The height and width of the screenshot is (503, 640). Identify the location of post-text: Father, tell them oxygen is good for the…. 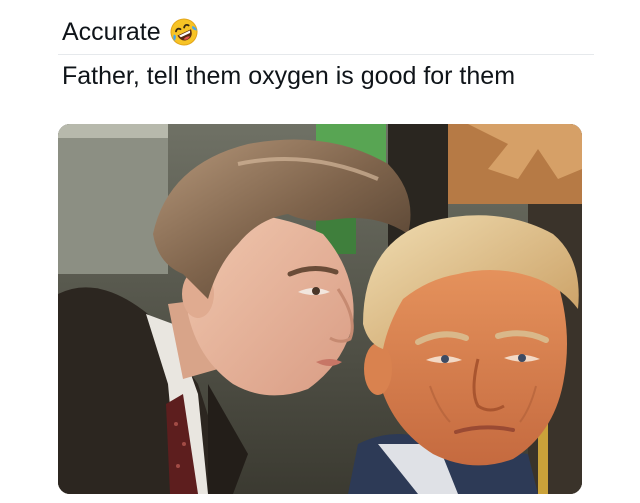
(289, 76).